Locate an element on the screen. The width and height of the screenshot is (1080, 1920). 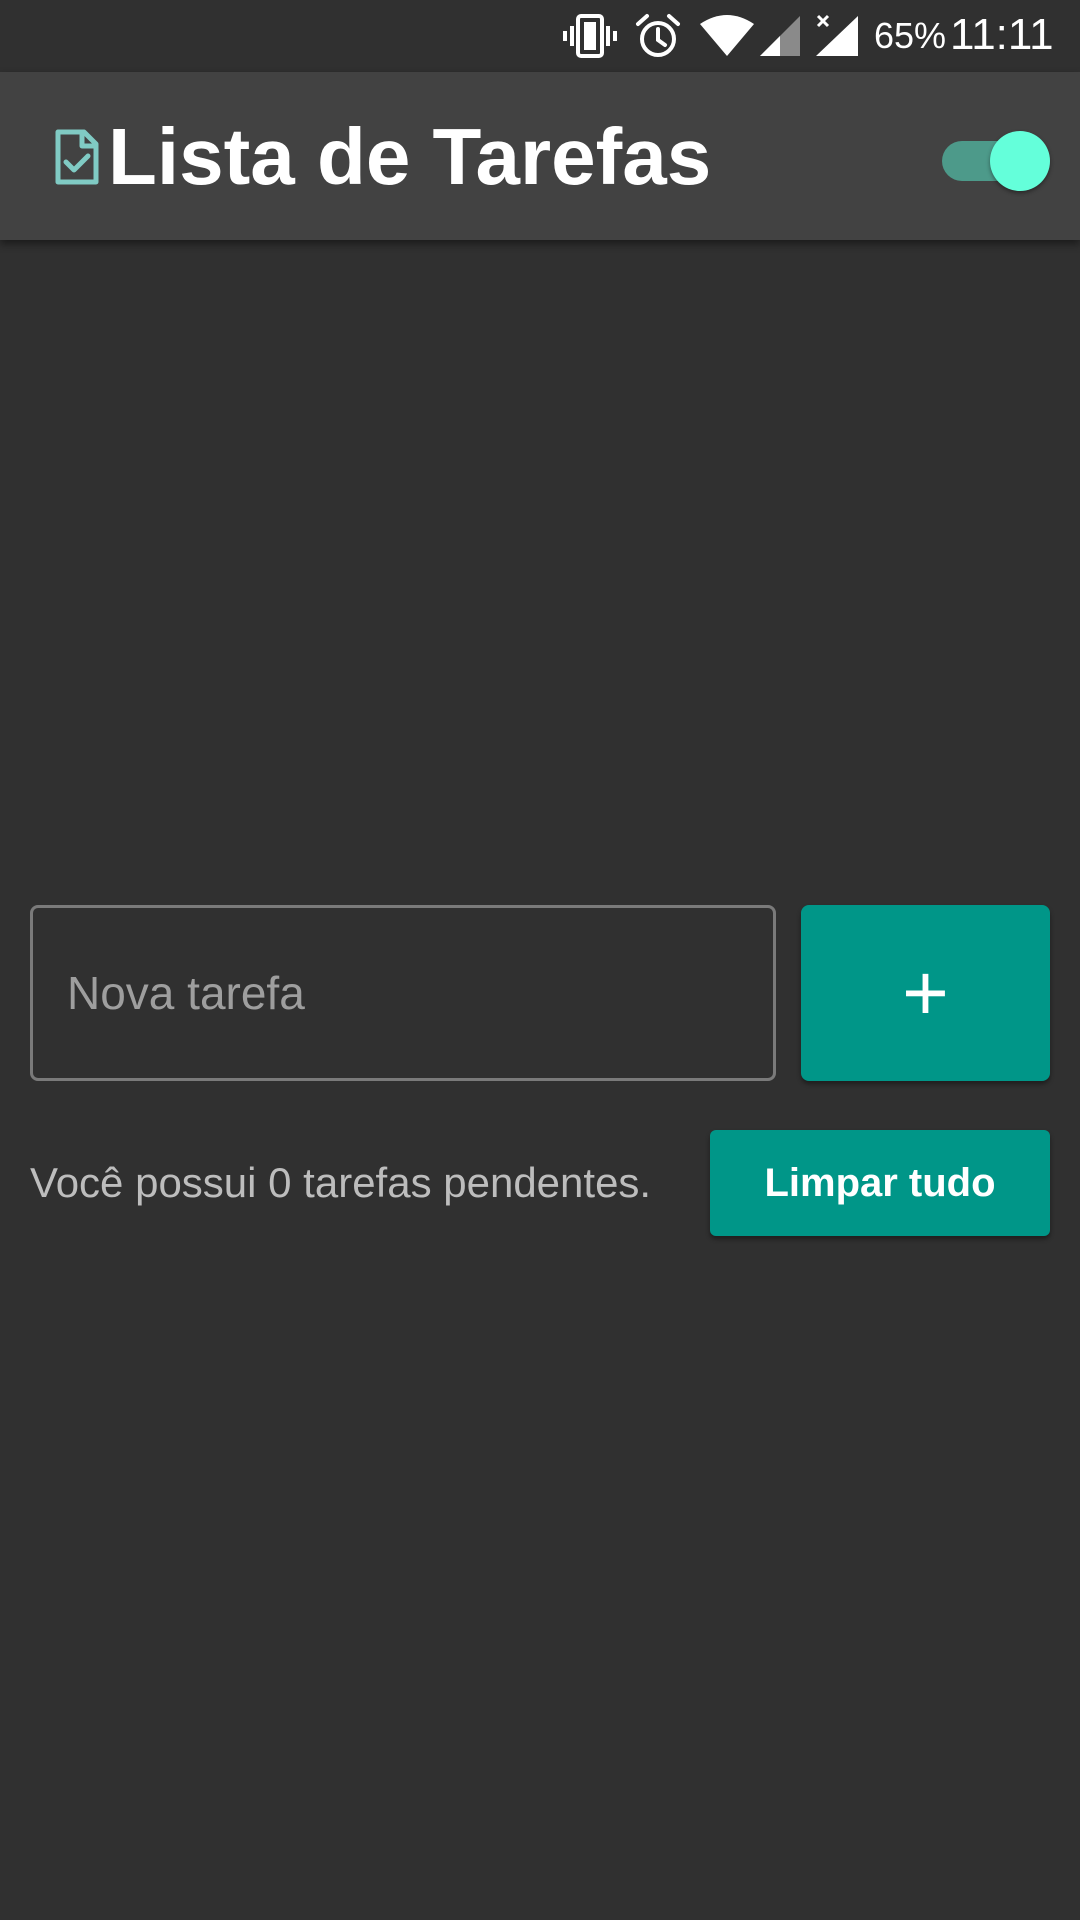
signal-icon is located at coordinates (780, 36).